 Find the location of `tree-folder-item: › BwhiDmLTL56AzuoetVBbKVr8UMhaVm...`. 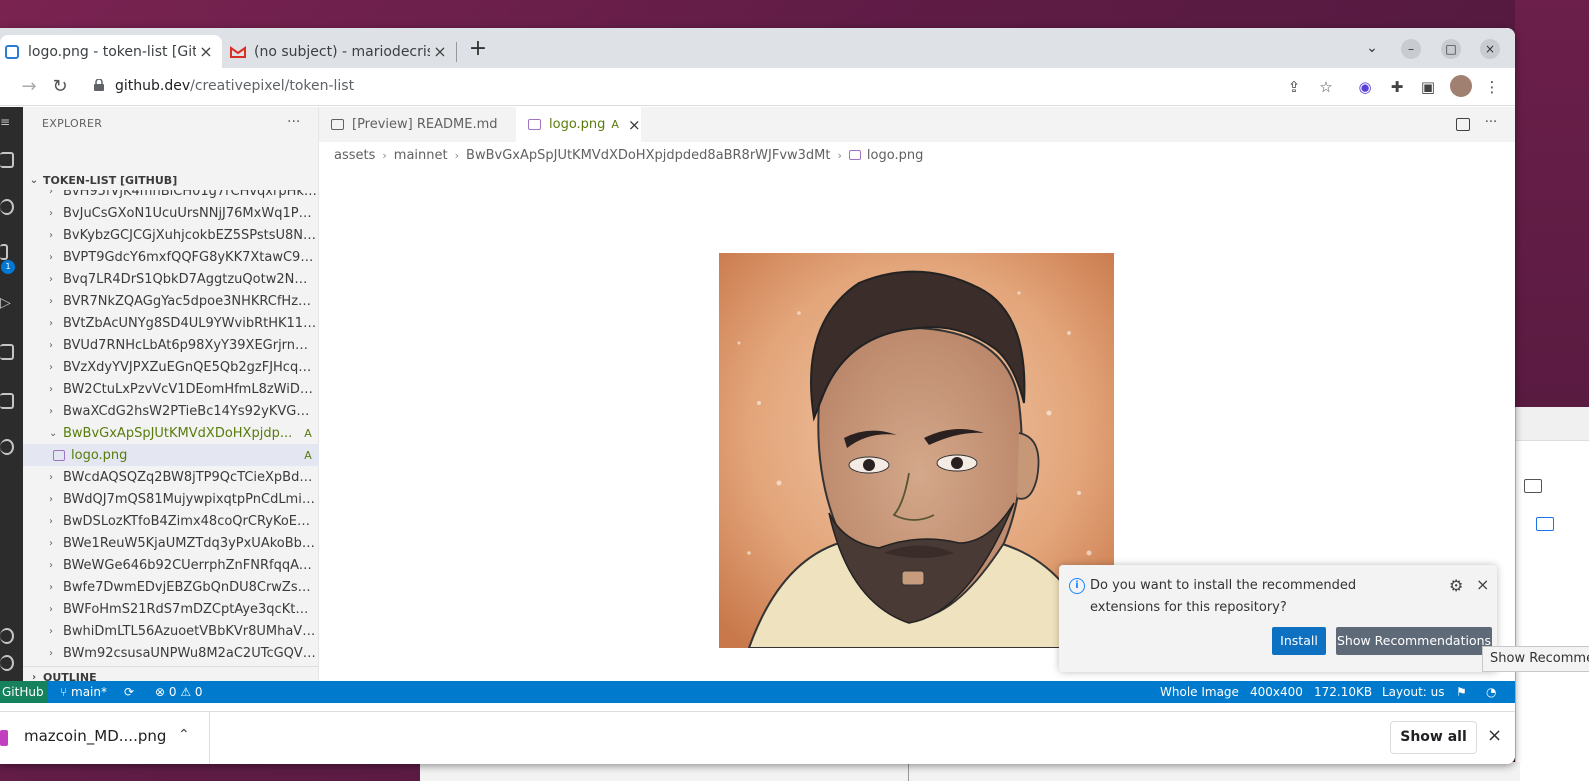

tree-folder-item: › BwhiDmLTL56AzuoetVBbKVr8UMhaVm... is located at coordinates (171, 631).